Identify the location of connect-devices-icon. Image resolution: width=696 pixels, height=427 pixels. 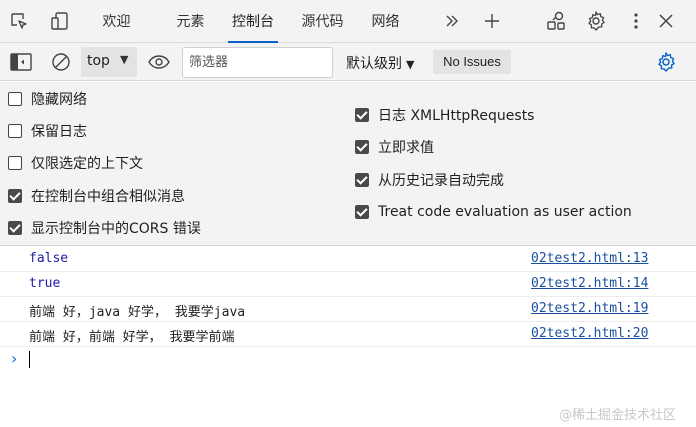
(556, 21).